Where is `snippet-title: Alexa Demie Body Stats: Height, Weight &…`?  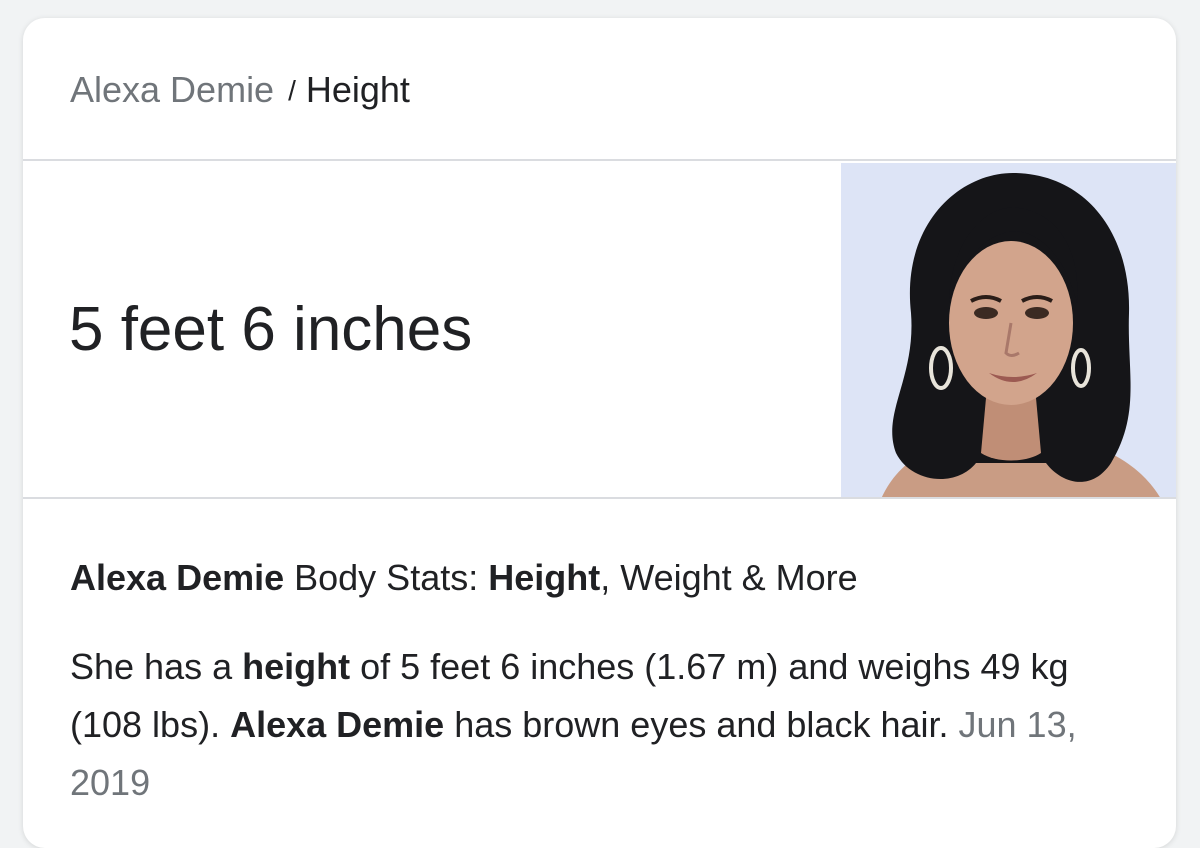 snippet-title: Alexa Demie Body Stats: Height, Weight &… is located at coordinates (464, 578).